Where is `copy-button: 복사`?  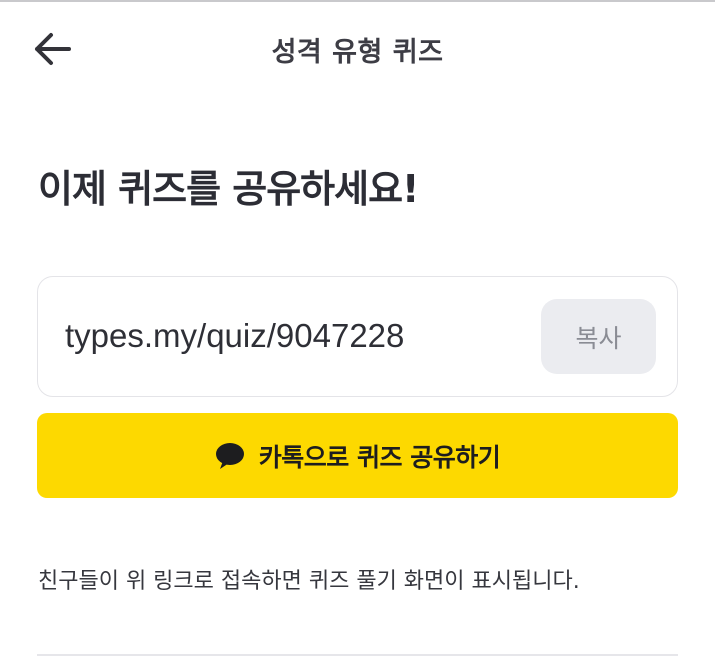 copy-button: 복사 is located at coordinates (598, 336).